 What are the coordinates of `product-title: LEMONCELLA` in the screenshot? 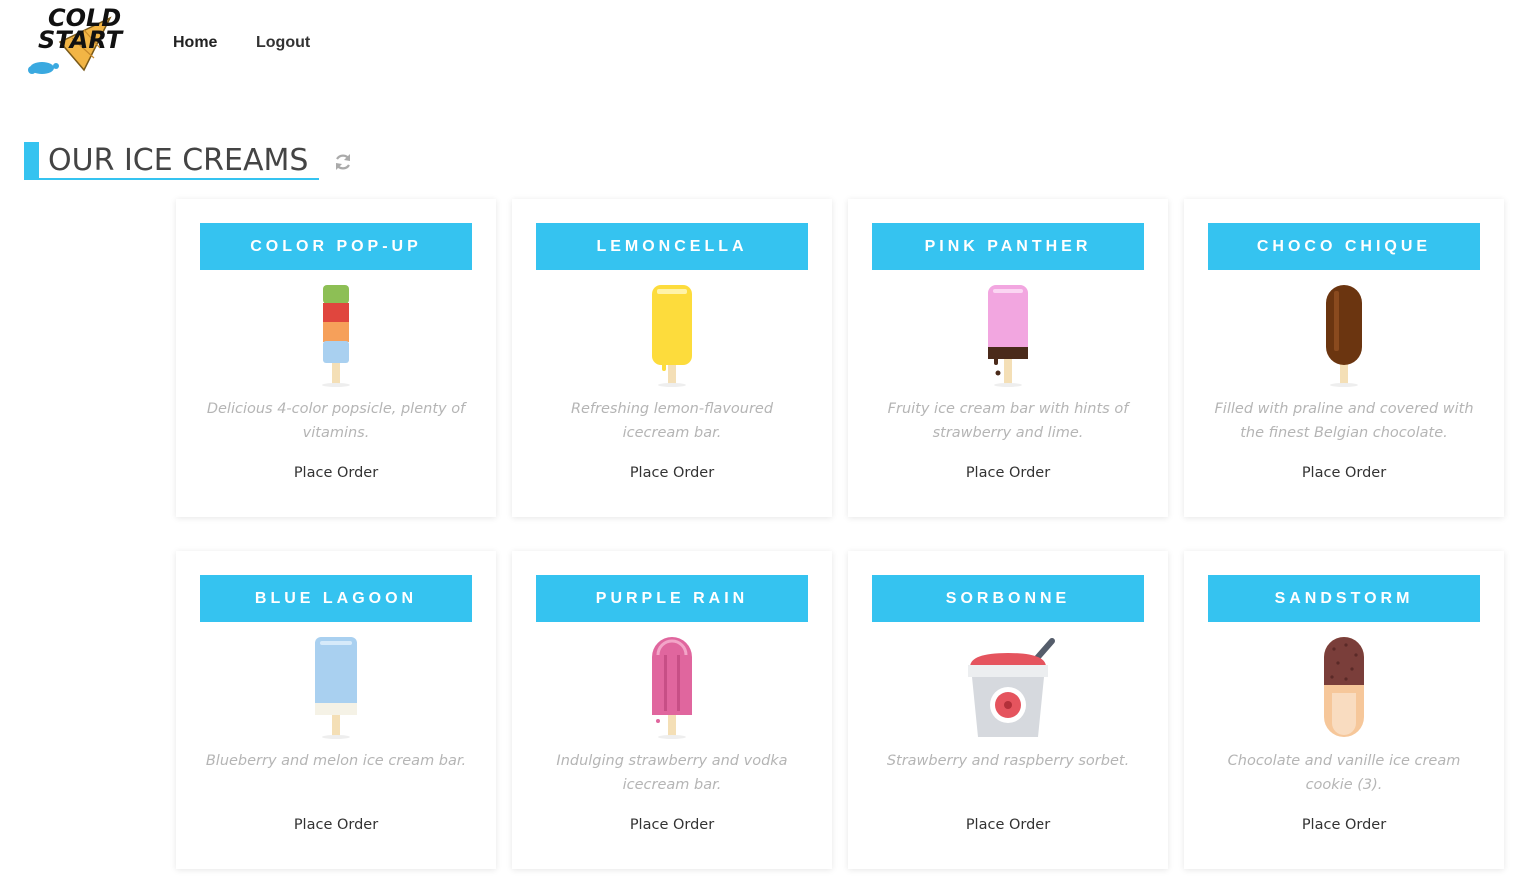 It's located at (672, 246).